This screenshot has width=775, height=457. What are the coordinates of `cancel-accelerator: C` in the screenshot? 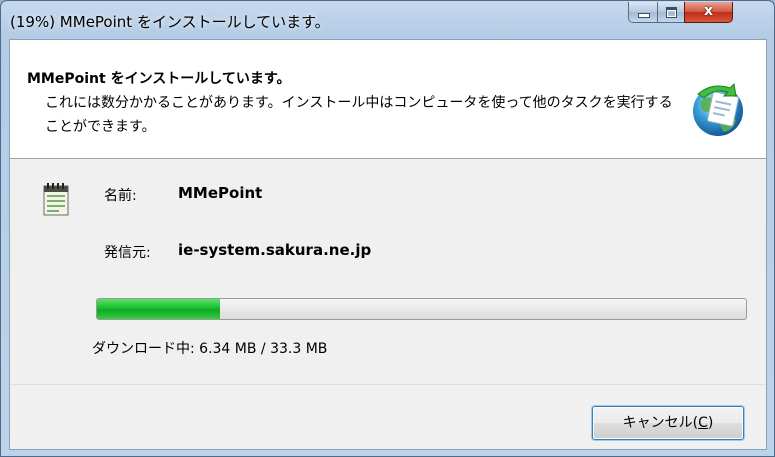 It's located at (703, 423).